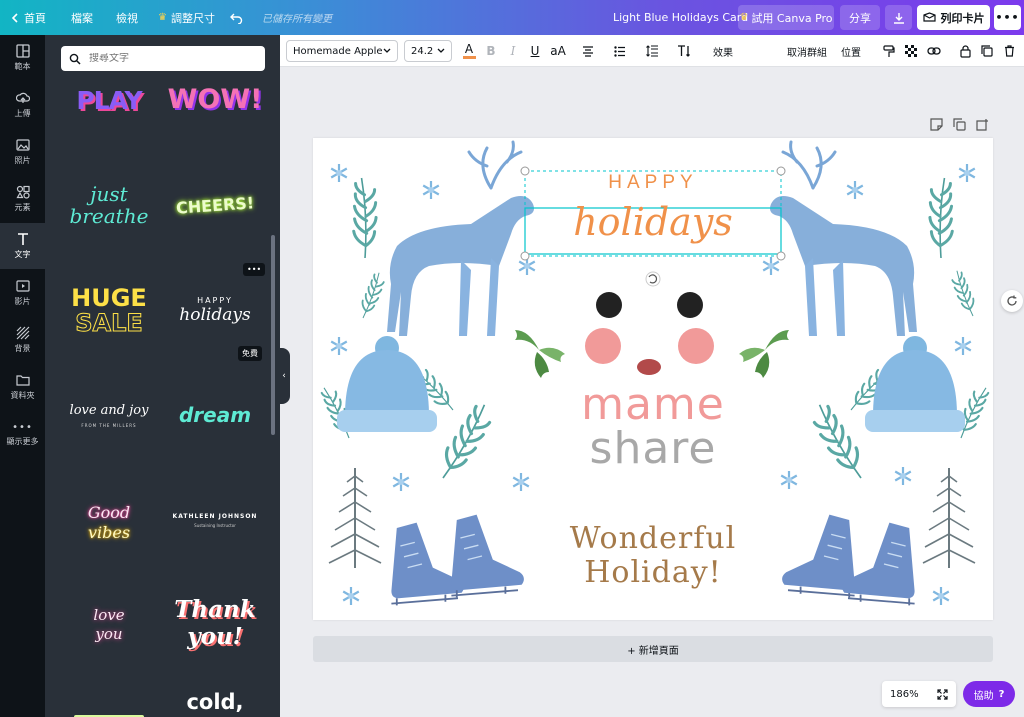  Describe the element at coordinates (215, 525) in the screenshot. I see `kathleen-sub-text: Sustaining Instructor` at that location.